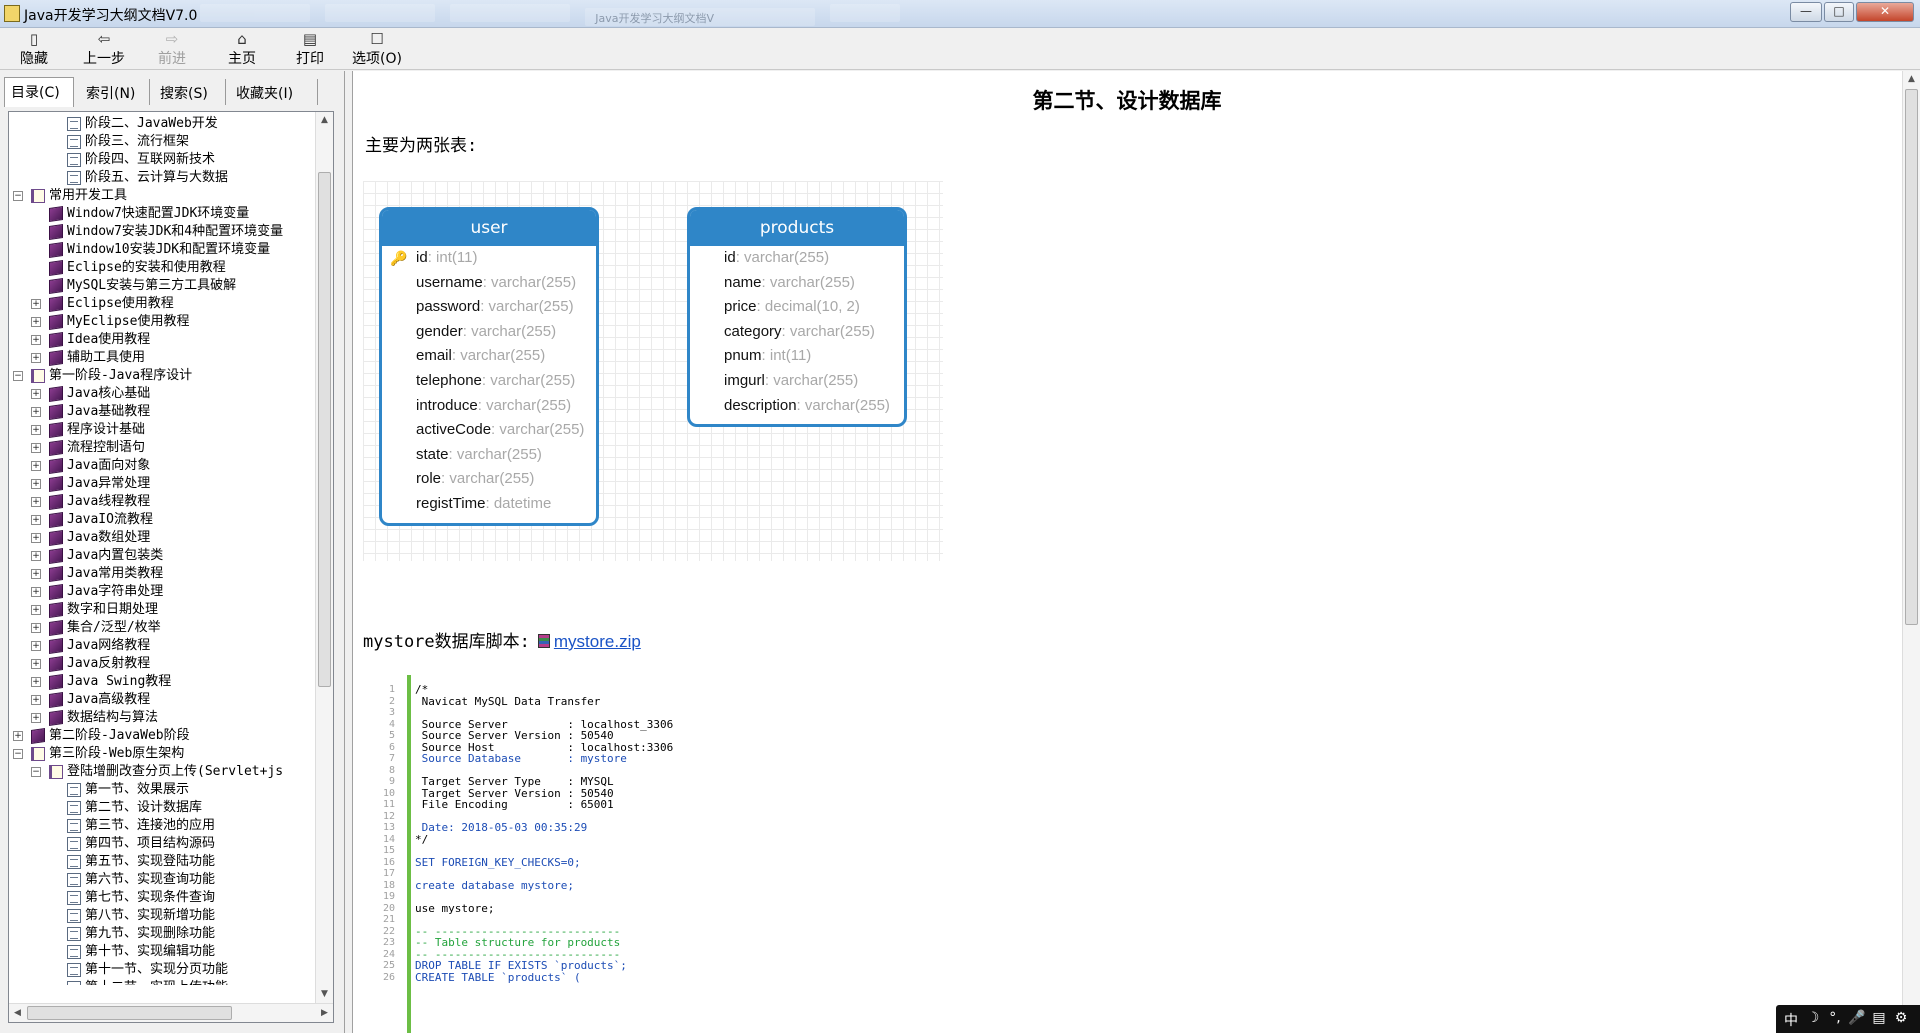  What do you see at coordinates (1879, 1018) in the screenshot?
I see `keyboard-icon: ▤` at bounding box center [1879, 1018].